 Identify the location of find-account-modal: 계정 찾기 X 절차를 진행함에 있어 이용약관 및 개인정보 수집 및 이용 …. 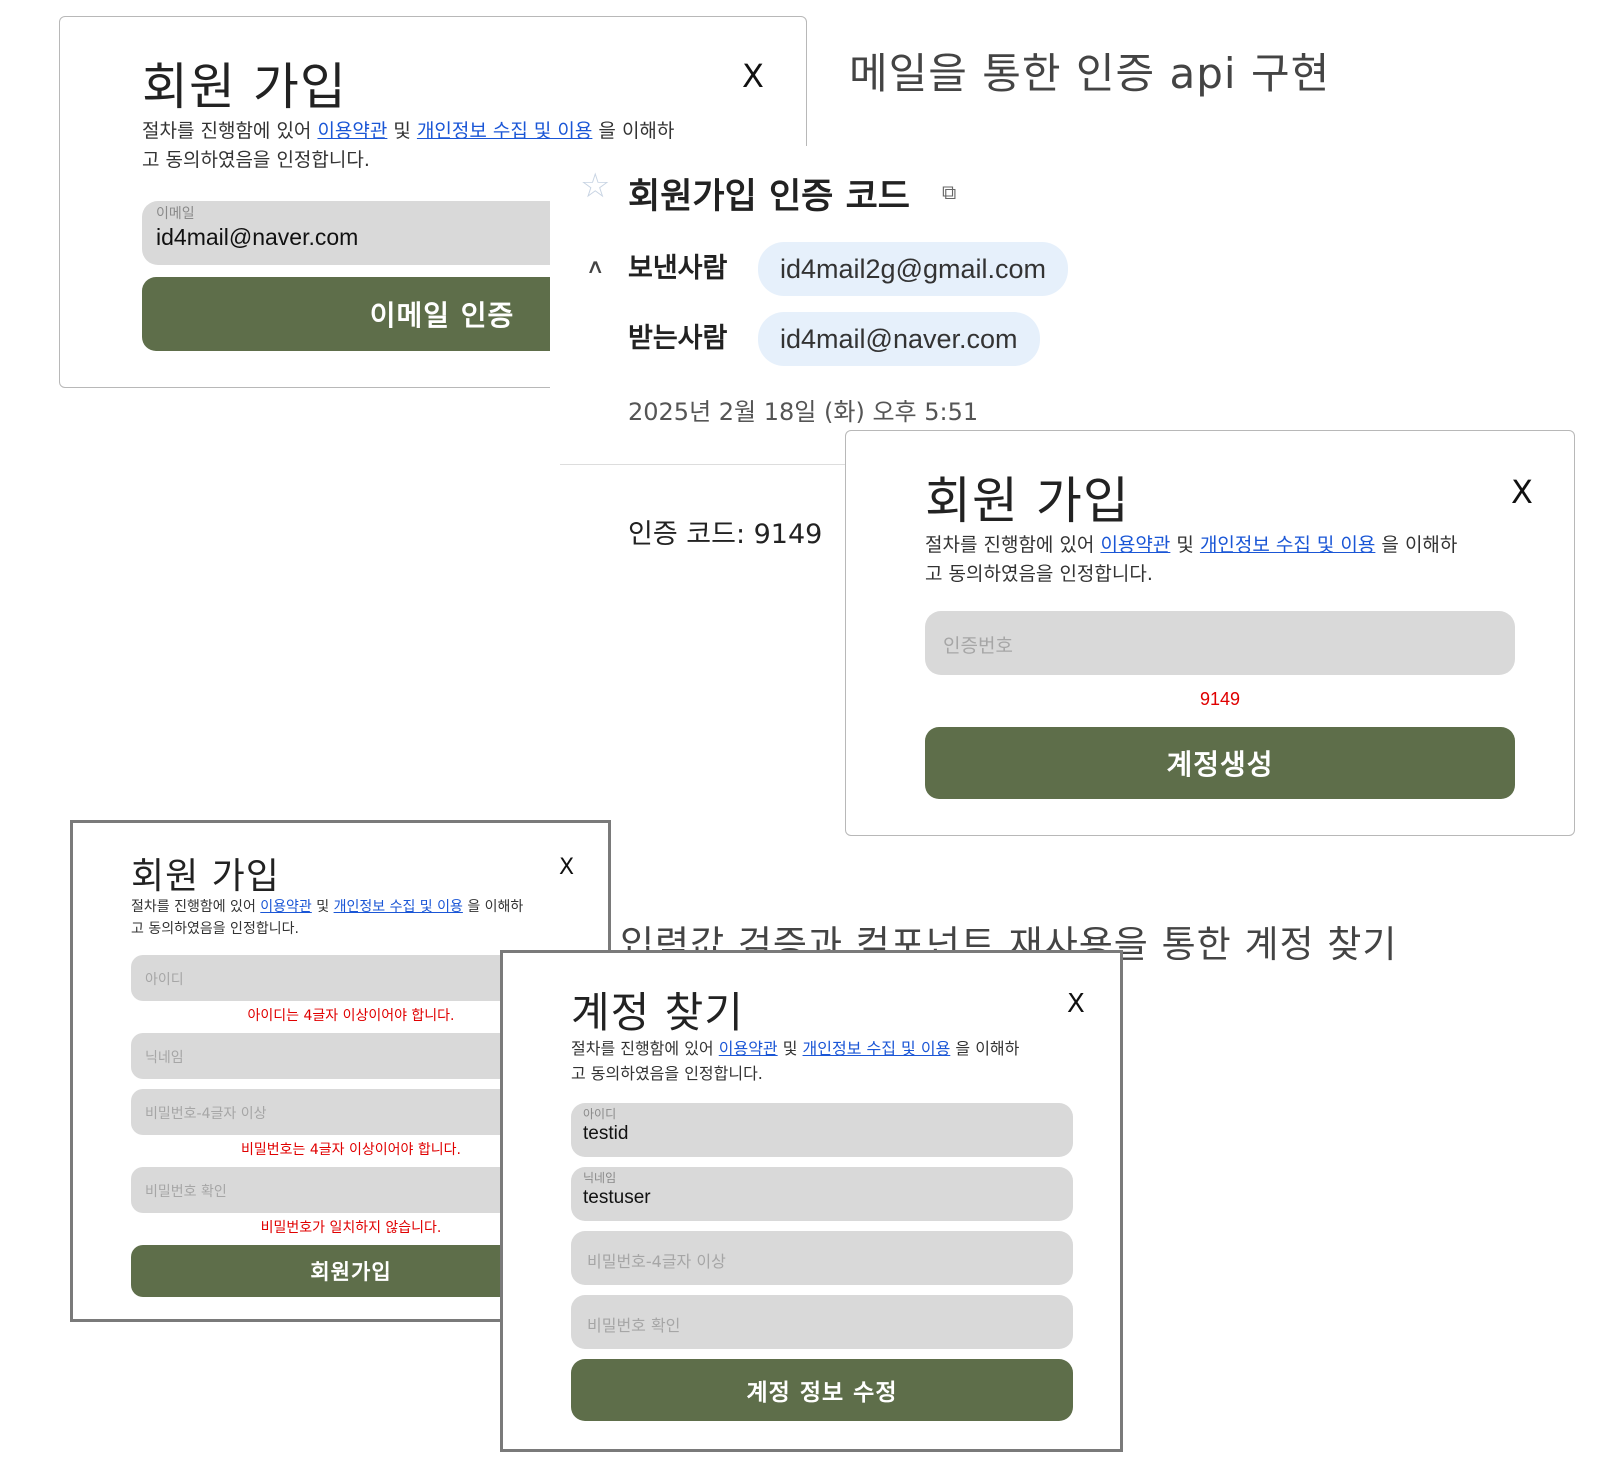
(811, 1201).